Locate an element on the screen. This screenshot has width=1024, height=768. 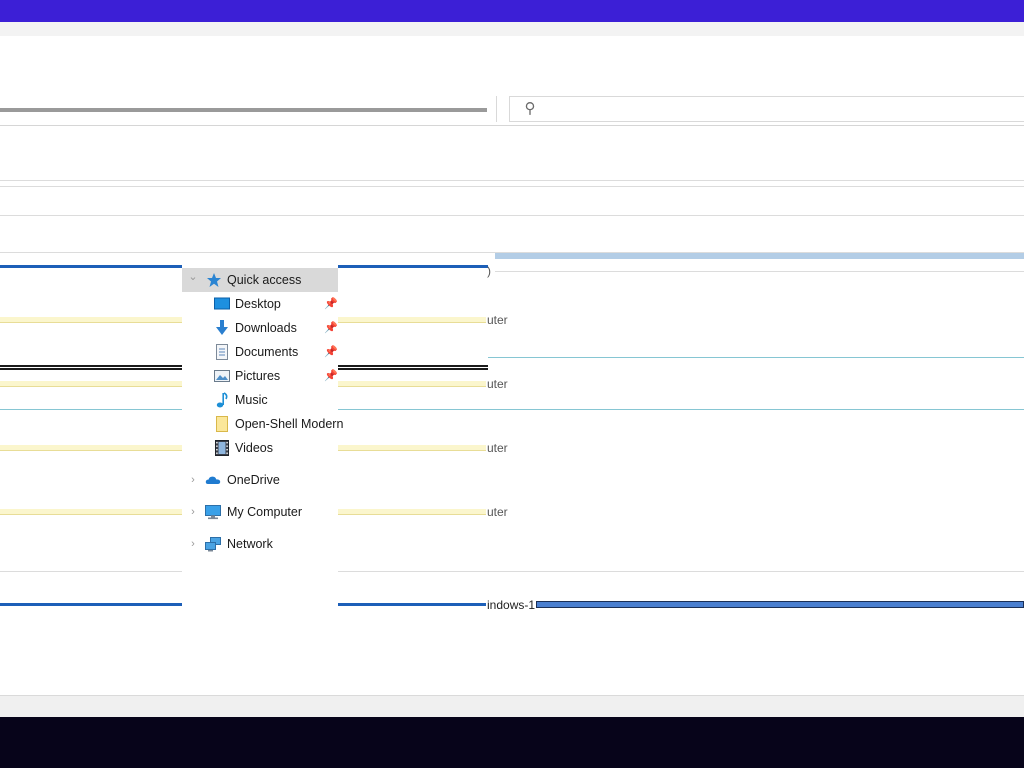
address-progress-bar is located at coordinates (243, 110).